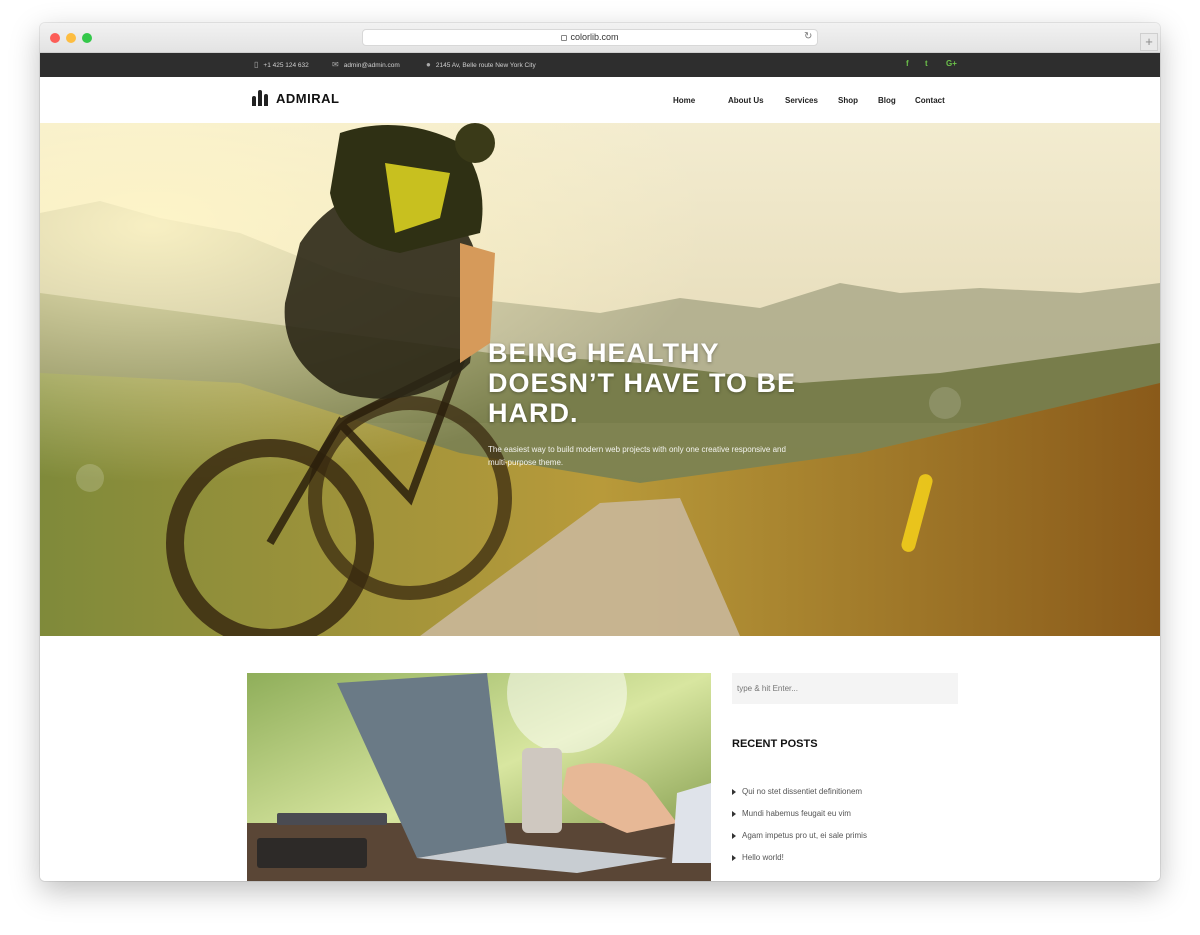  What do you see at coordinates (746, 100) in the screenshot?
I see `nav-about-us: About Us` at bounding box center [746, 100].